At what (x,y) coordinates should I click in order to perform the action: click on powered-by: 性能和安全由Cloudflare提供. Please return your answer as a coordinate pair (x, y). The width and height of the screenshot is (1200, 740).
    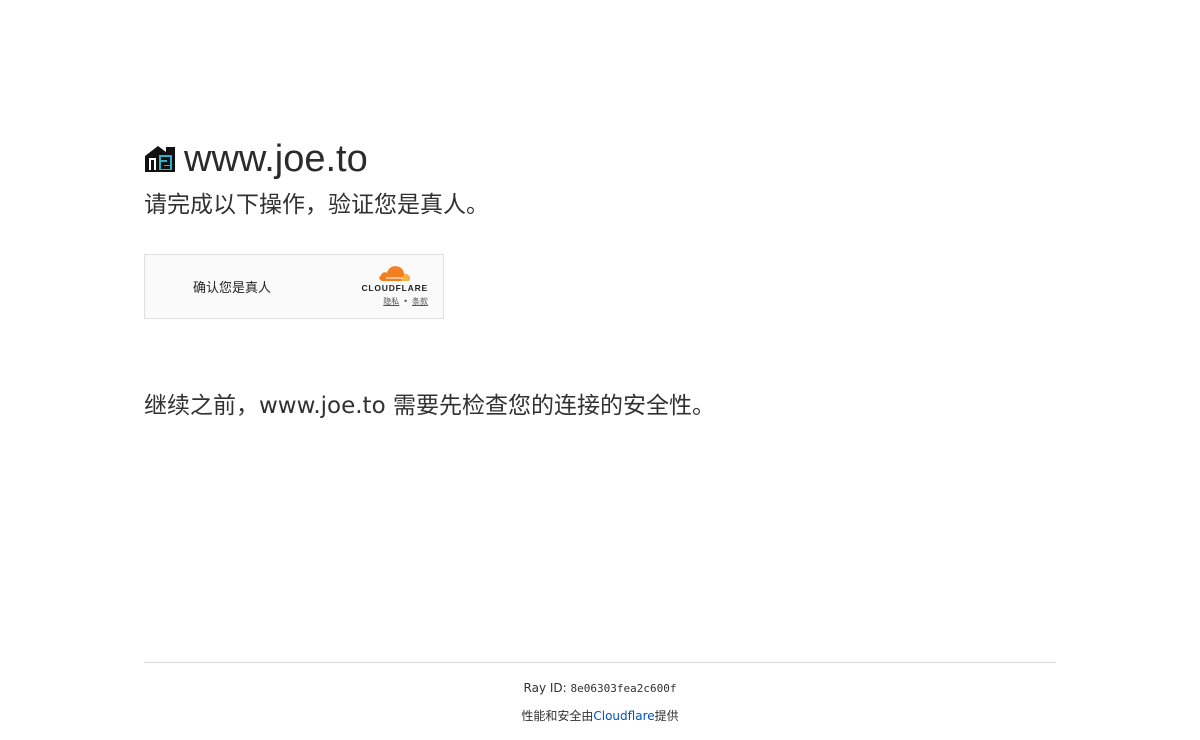
    Looking at the image, I should click on (600, 716).